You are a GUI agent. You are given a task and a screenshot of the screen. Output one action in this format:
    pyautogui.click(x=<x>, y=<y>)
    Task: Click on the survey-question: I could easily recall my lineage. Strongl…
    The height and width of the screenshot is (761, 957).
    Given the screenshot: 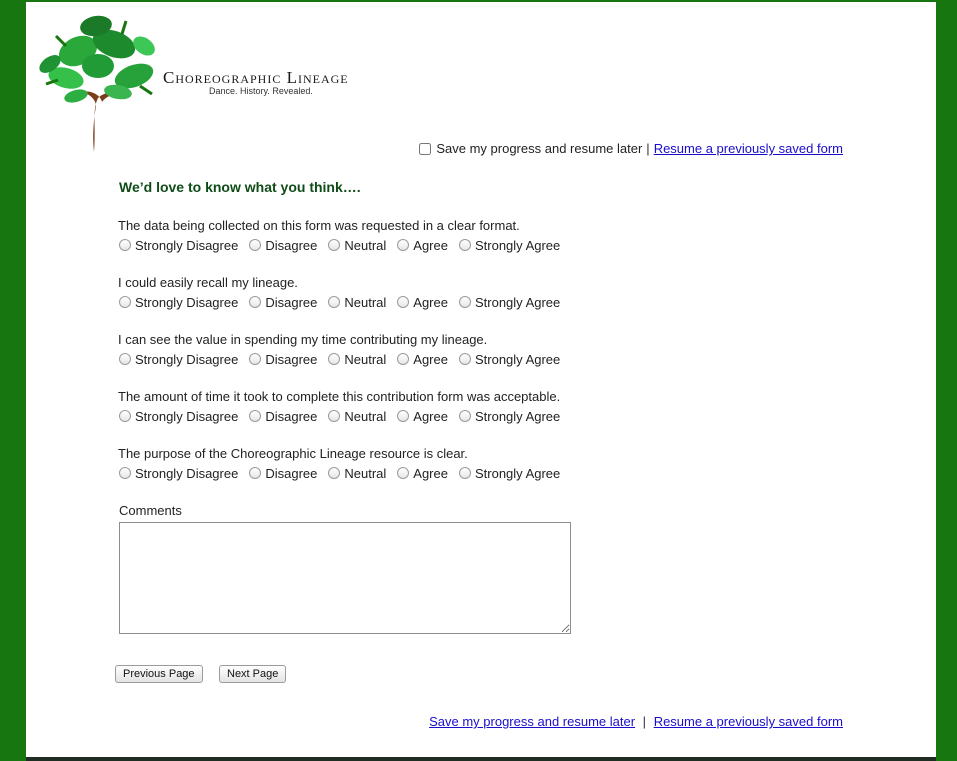 What is the action you would take?
    pyautogui.click(x=344, y=292)
    